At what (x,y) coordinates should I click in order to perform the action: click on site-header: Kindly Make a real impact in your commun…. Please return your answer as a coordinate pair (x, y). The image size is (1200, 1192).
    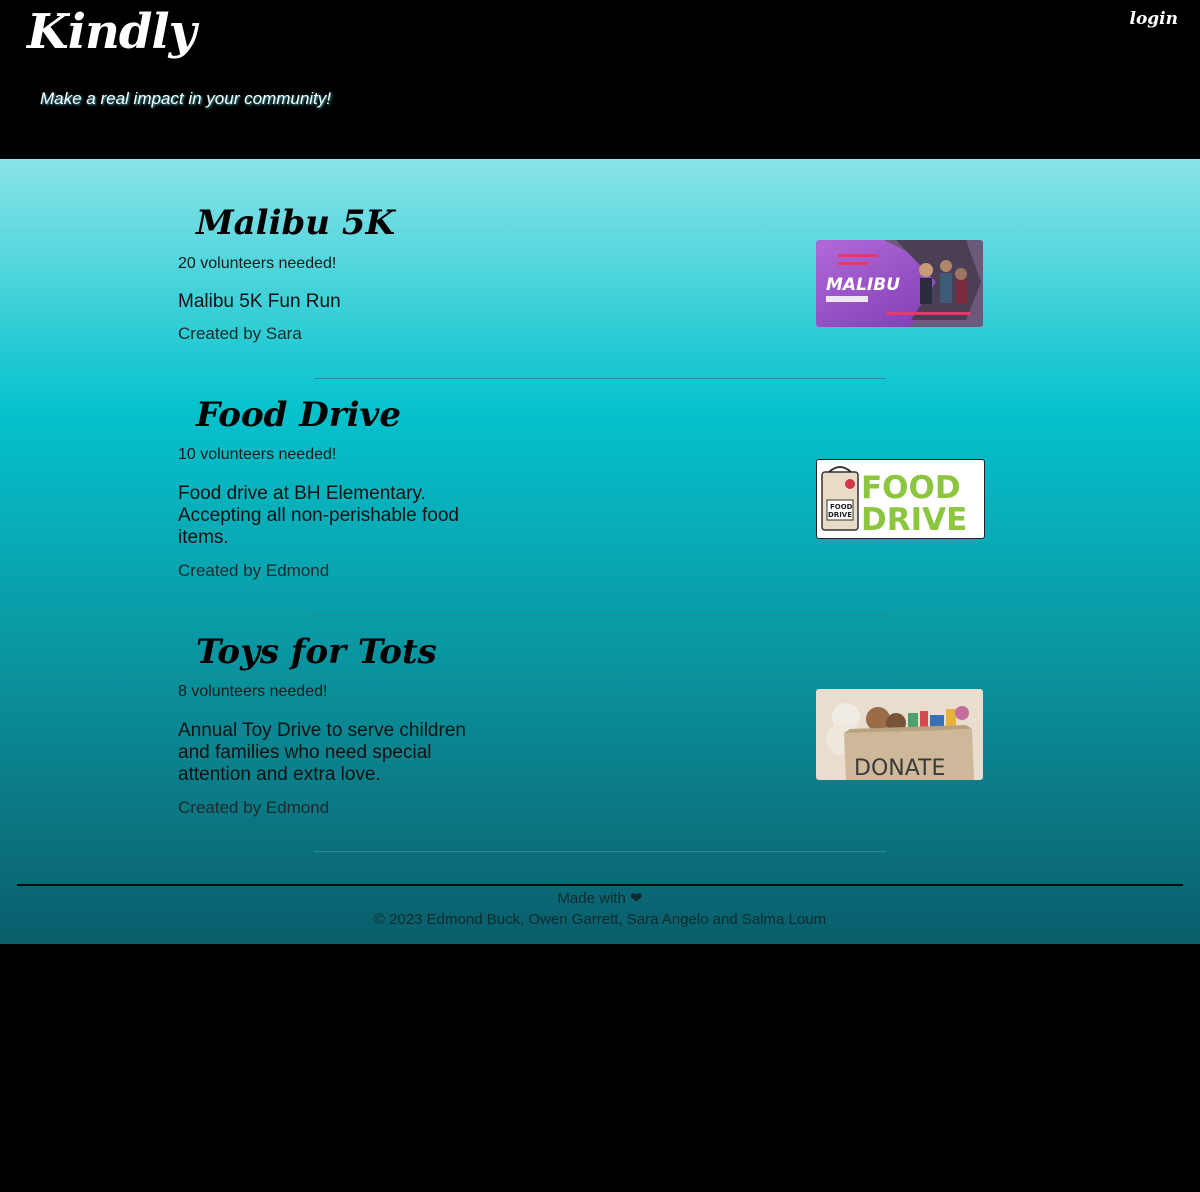
    Looking at the image, I should click on (600, 79).